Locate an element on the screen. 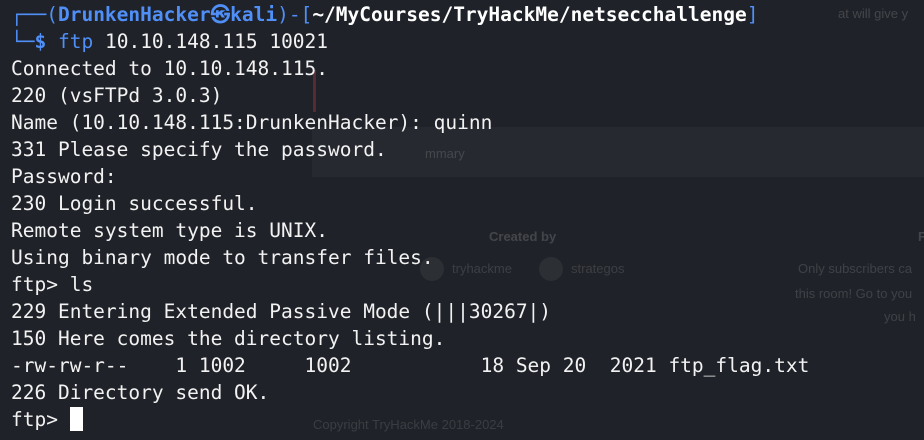 The width and height of the screenshot is (924, 440). prompt-corner: └─ is located at coordinates (23, 41).